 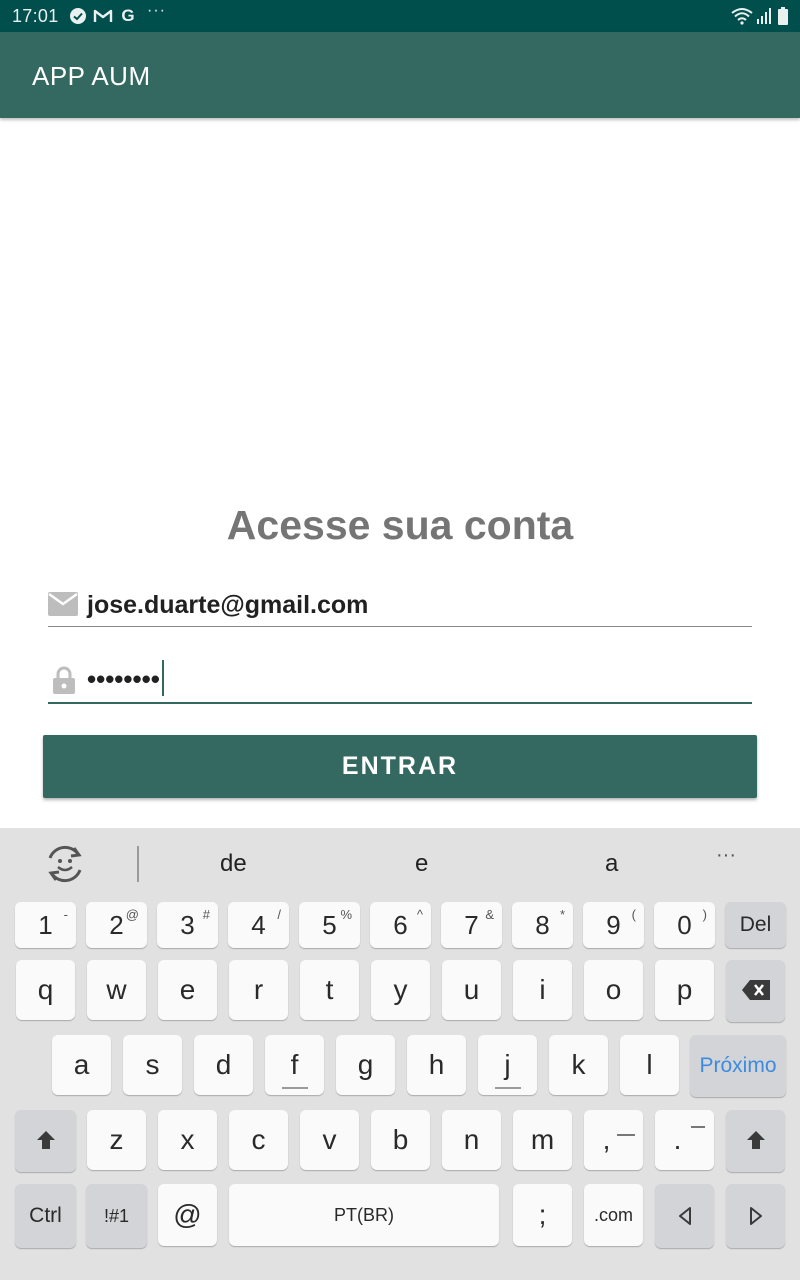 What do you see at coordinates (187, 1215) in the screenshot?
I see `at-key: @` at bounding box center [187, 1215].